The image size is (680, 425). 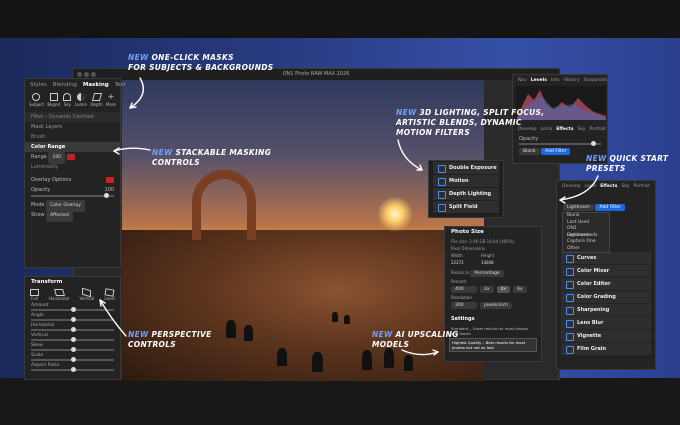 I want to click on arrow-stackable, so click(x=132, y=149).